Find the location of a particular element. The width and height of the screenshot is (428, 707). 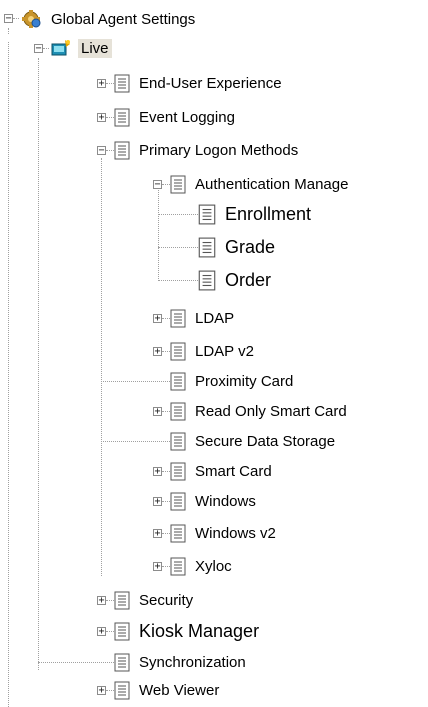

tree-node-label: Synchronization is located at coordinates (192, 662).